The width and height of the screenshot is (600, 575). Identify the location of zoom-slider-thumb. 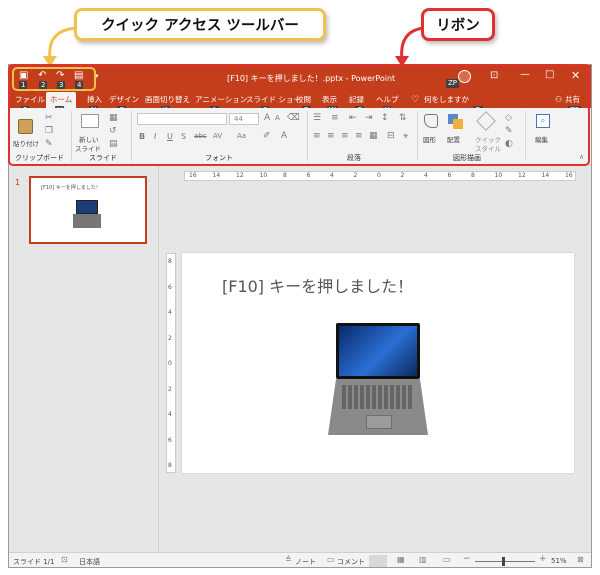
(503, 561).